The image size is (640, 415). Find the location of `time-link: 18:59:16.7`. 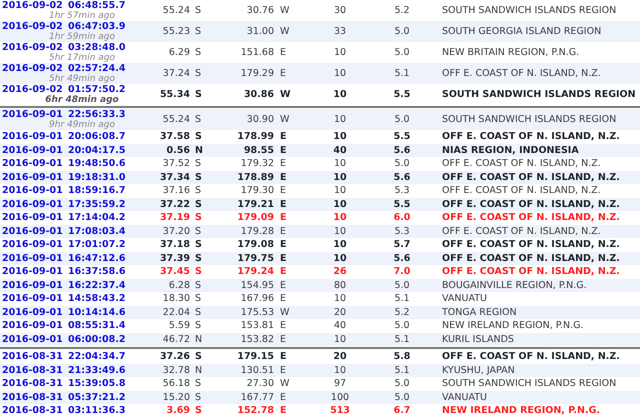

time-link: 18:59:16.7 is located at coordinates (97, 190).